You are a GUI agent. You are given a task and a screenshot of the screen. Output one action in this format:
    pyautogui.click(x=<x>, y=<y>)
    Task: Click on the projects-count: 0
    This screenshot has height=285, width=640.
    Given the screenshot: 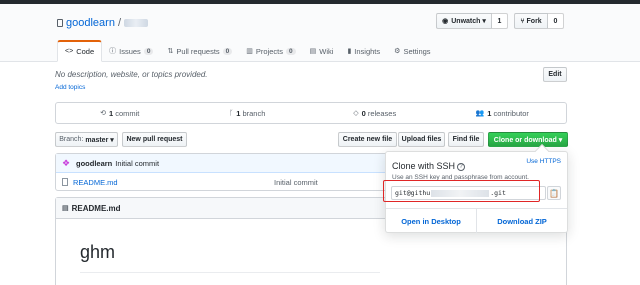 What is the action you would take?
    pyautogui.click(x=291, y=51)
    